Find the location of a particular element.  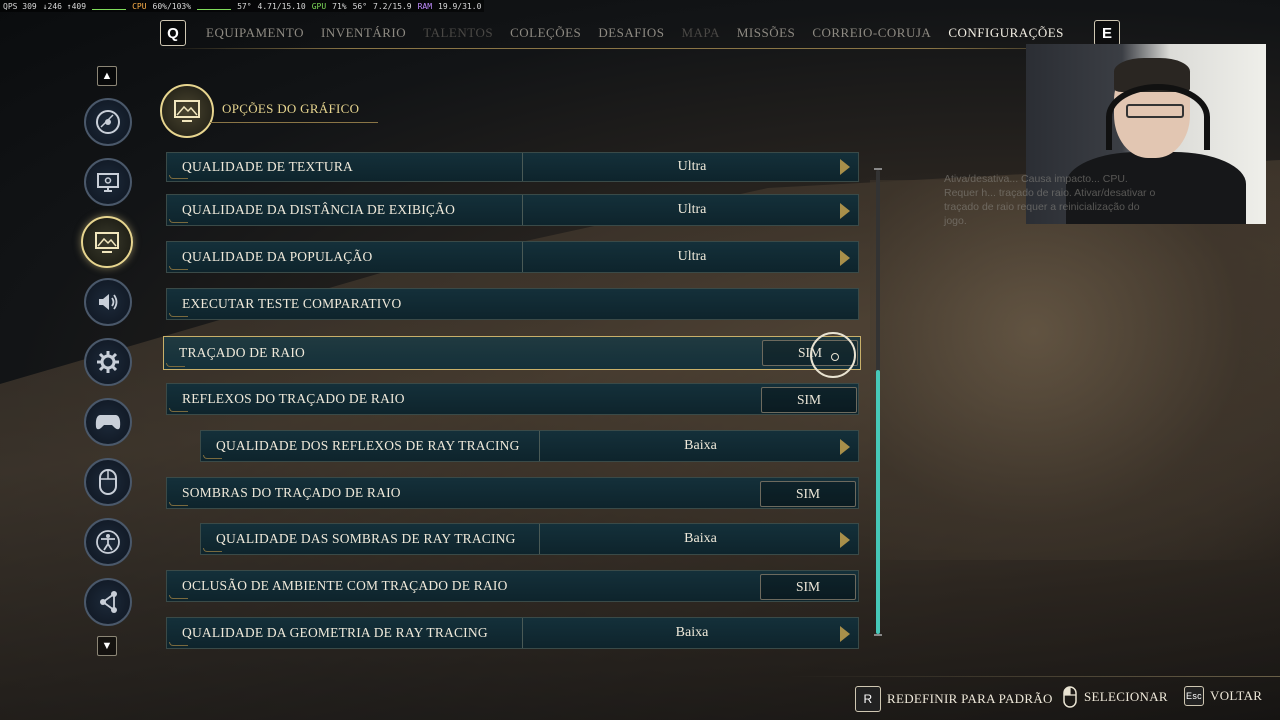

section-title: OPÇÕES DO GRÁFICO is located at coordinates (291, 108).